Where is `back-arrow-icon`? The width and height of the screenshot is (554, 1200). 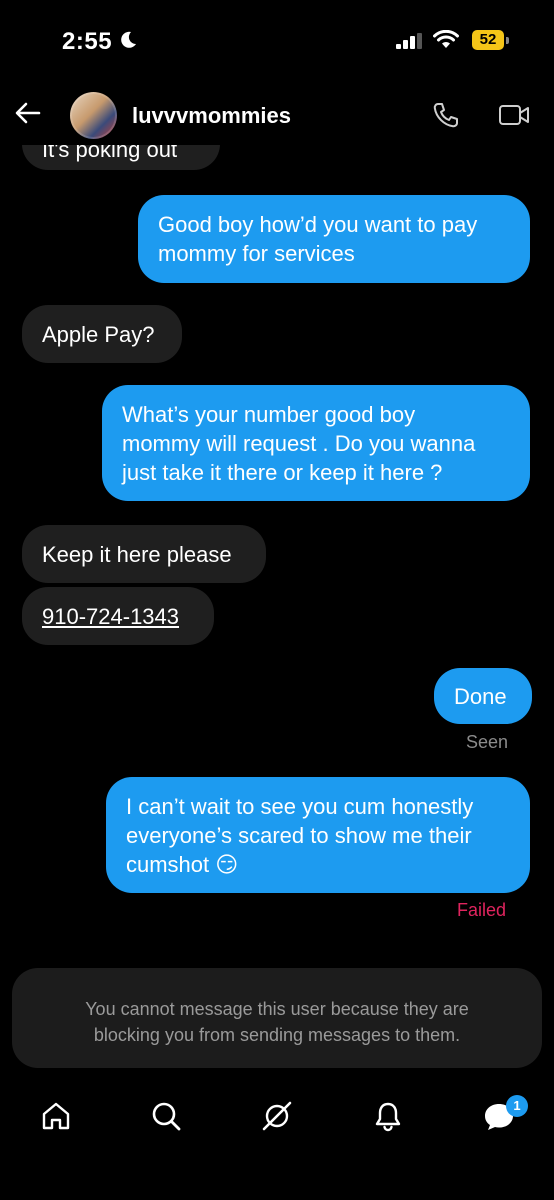
back-arrow-icon is located at coordinates (28, 113).